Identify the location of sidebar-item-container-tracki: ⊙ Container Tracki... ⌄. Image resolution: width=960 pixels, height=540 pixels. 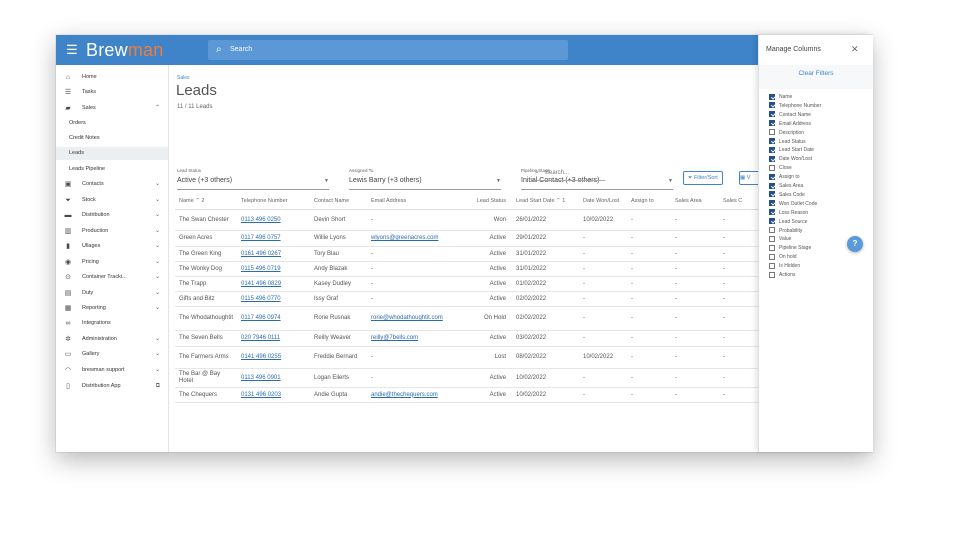
(112, 277).